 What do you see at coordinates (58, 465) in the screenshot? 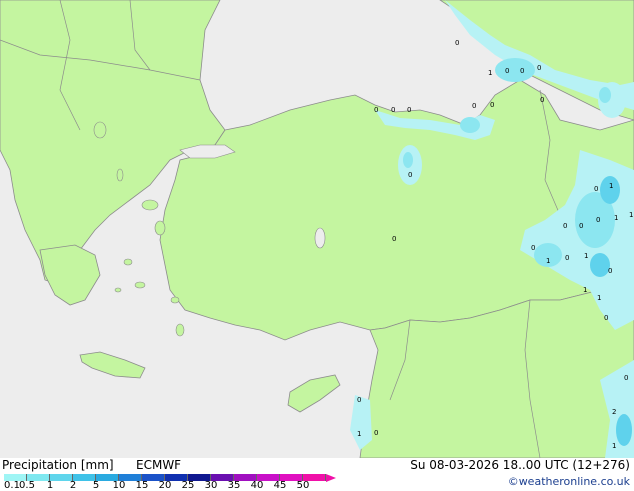
I see `chart-title: Precipitation [mm]` at bounding box center [58, 465].